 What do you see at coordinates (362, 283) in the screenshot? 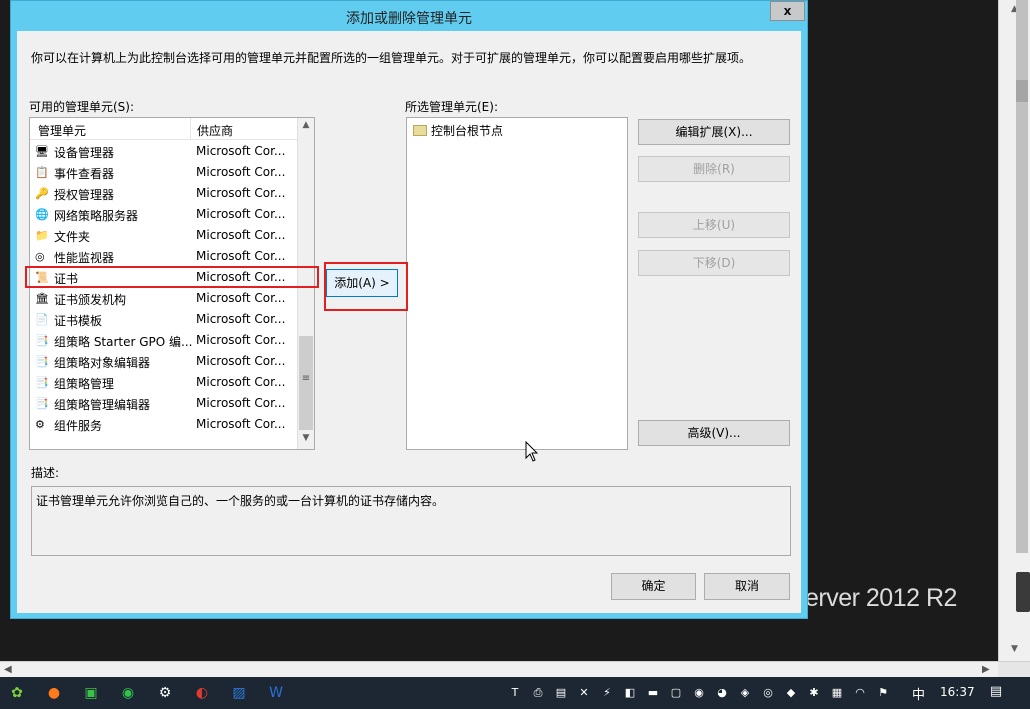
I see `add-button: 添加(A) >` at bounding box center [362, 283].